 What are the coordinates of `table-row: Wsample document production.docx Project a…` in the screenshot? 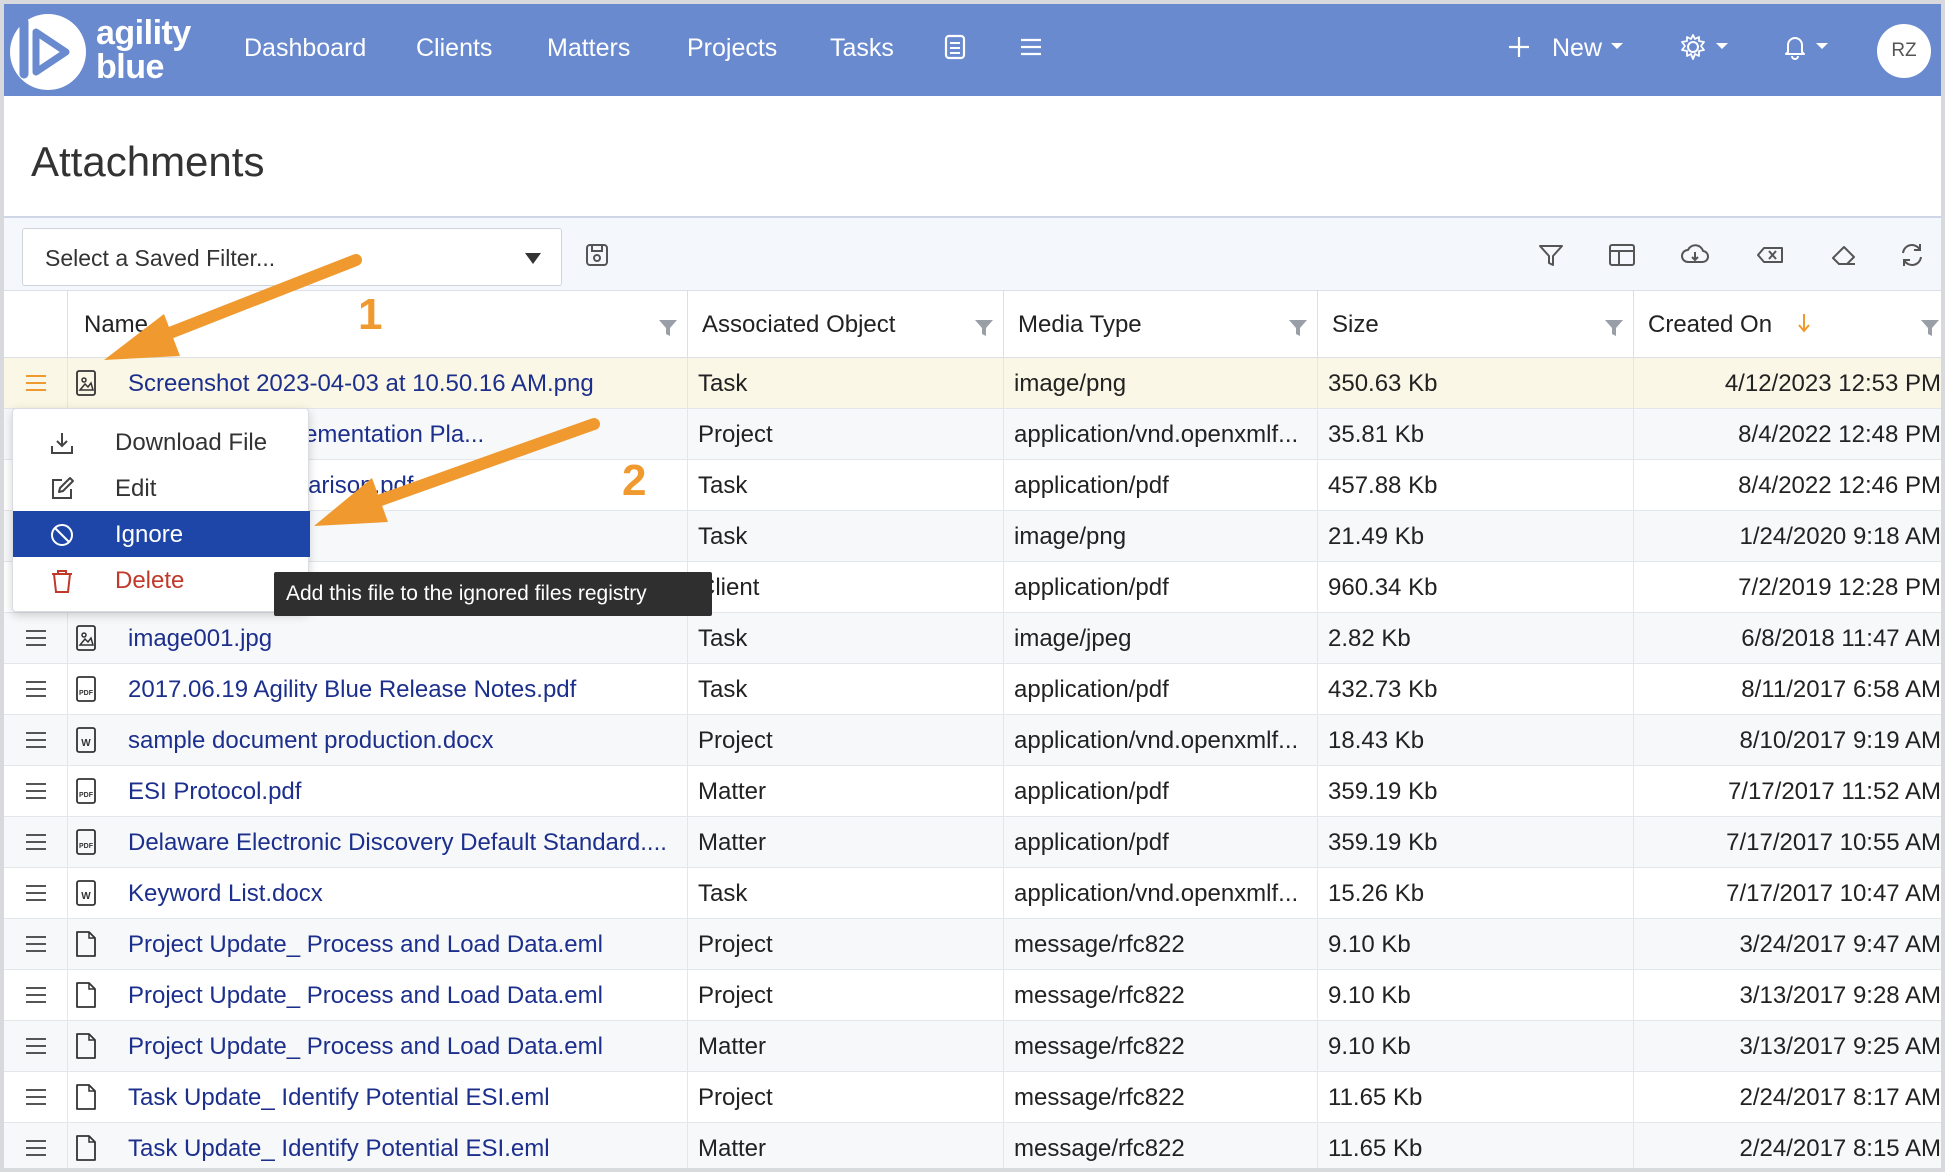 It's located at (972, 740).